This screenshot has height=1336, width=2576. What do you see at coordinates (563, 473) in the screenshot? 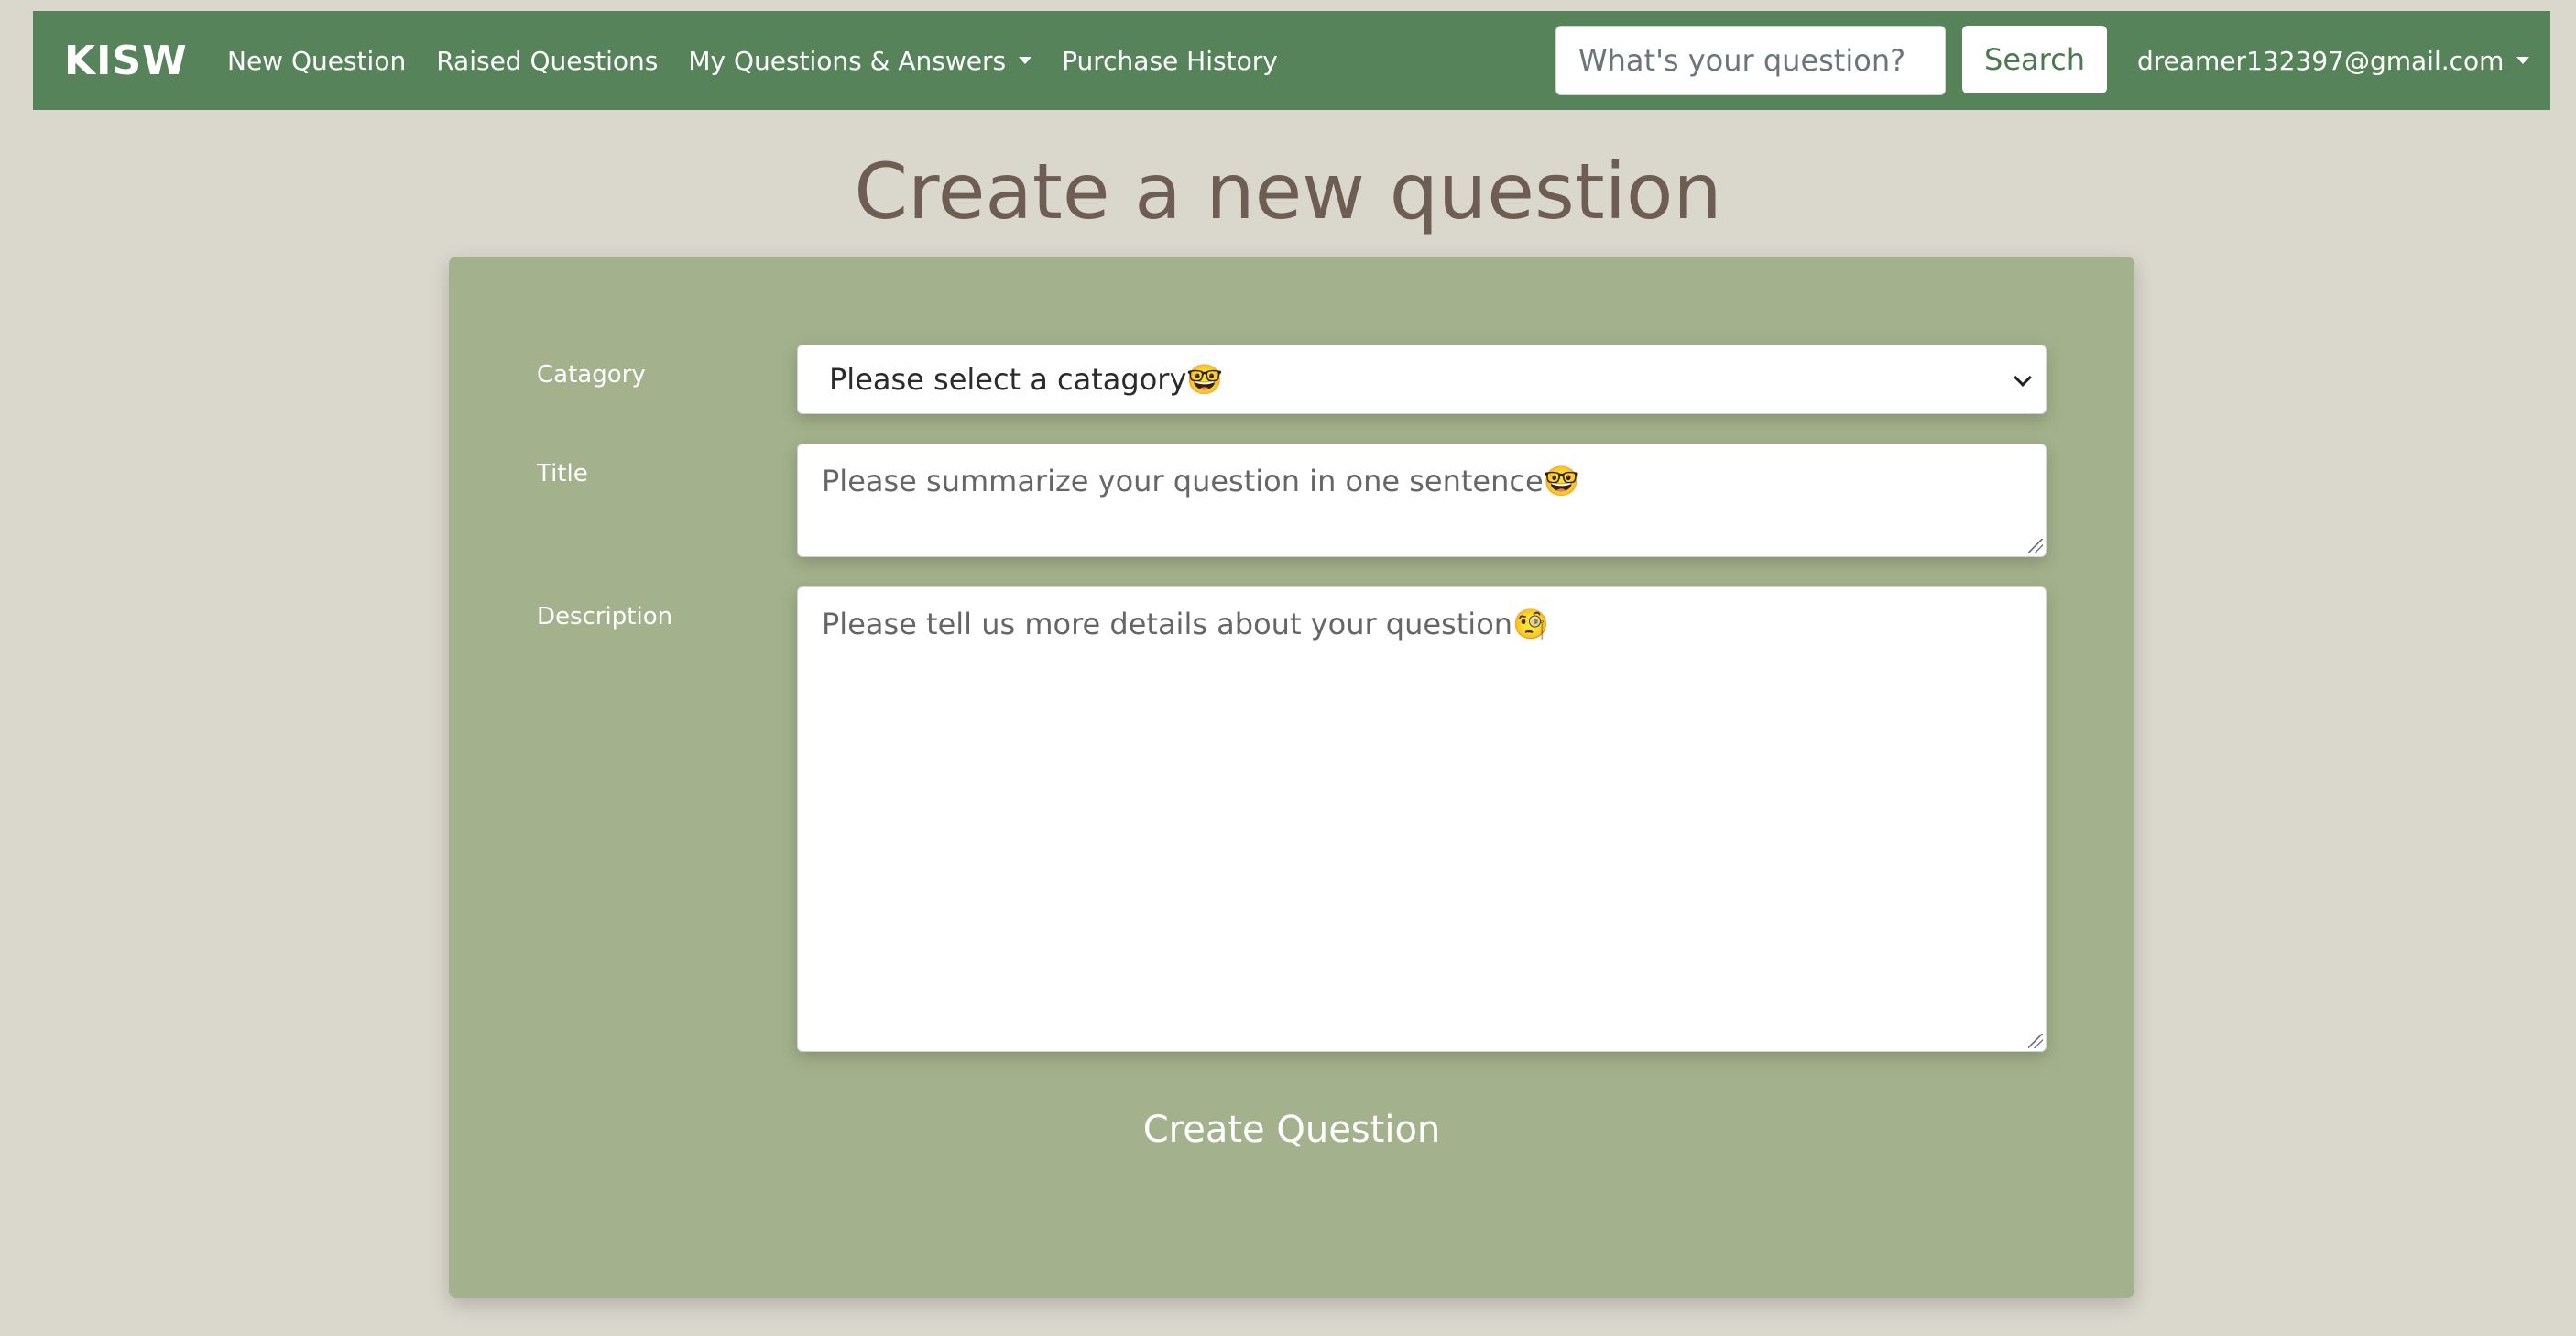
I see `title-label: Title` at bounding box center [563, 473].